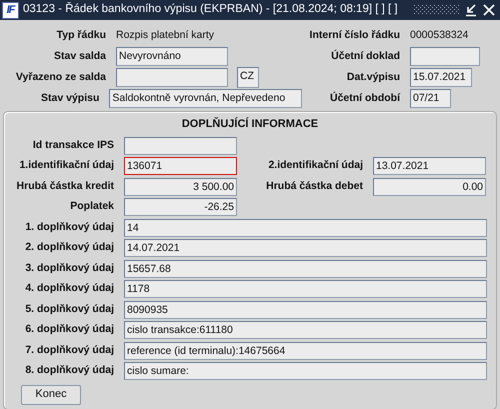  Describe the element at coordinates (314, 186) in the screenshot. I see `field-label: Hrubá částka debet` at that location.